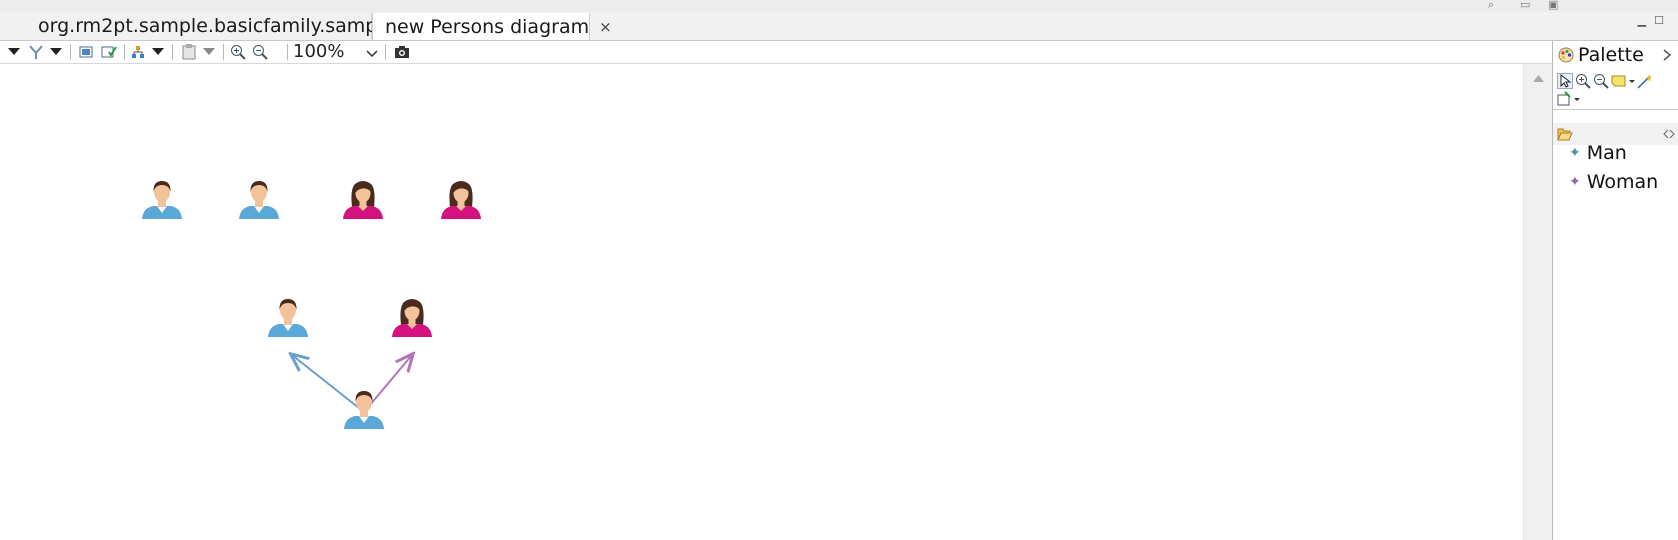  I want to click on filter-icon, so click(36, 52).